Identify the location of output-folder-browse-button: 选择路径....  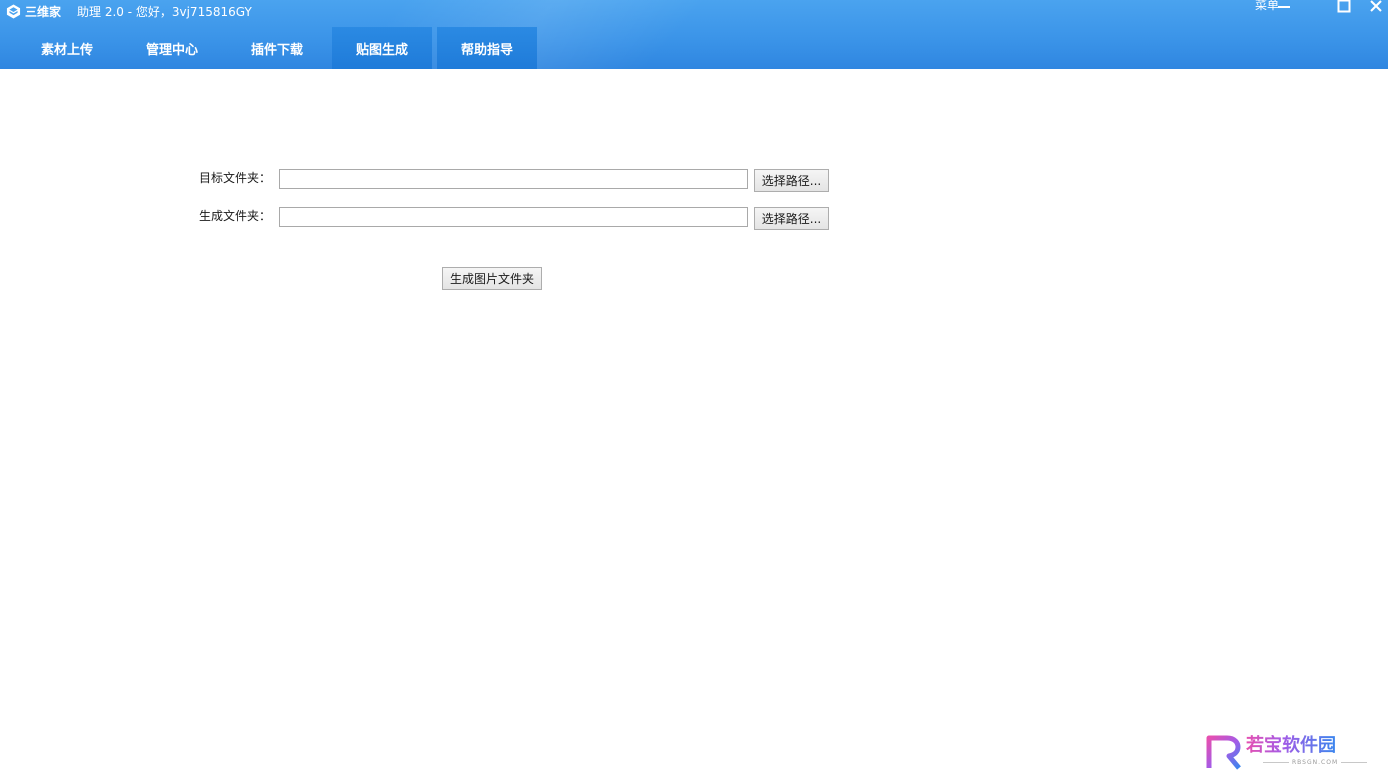
(791, 218).